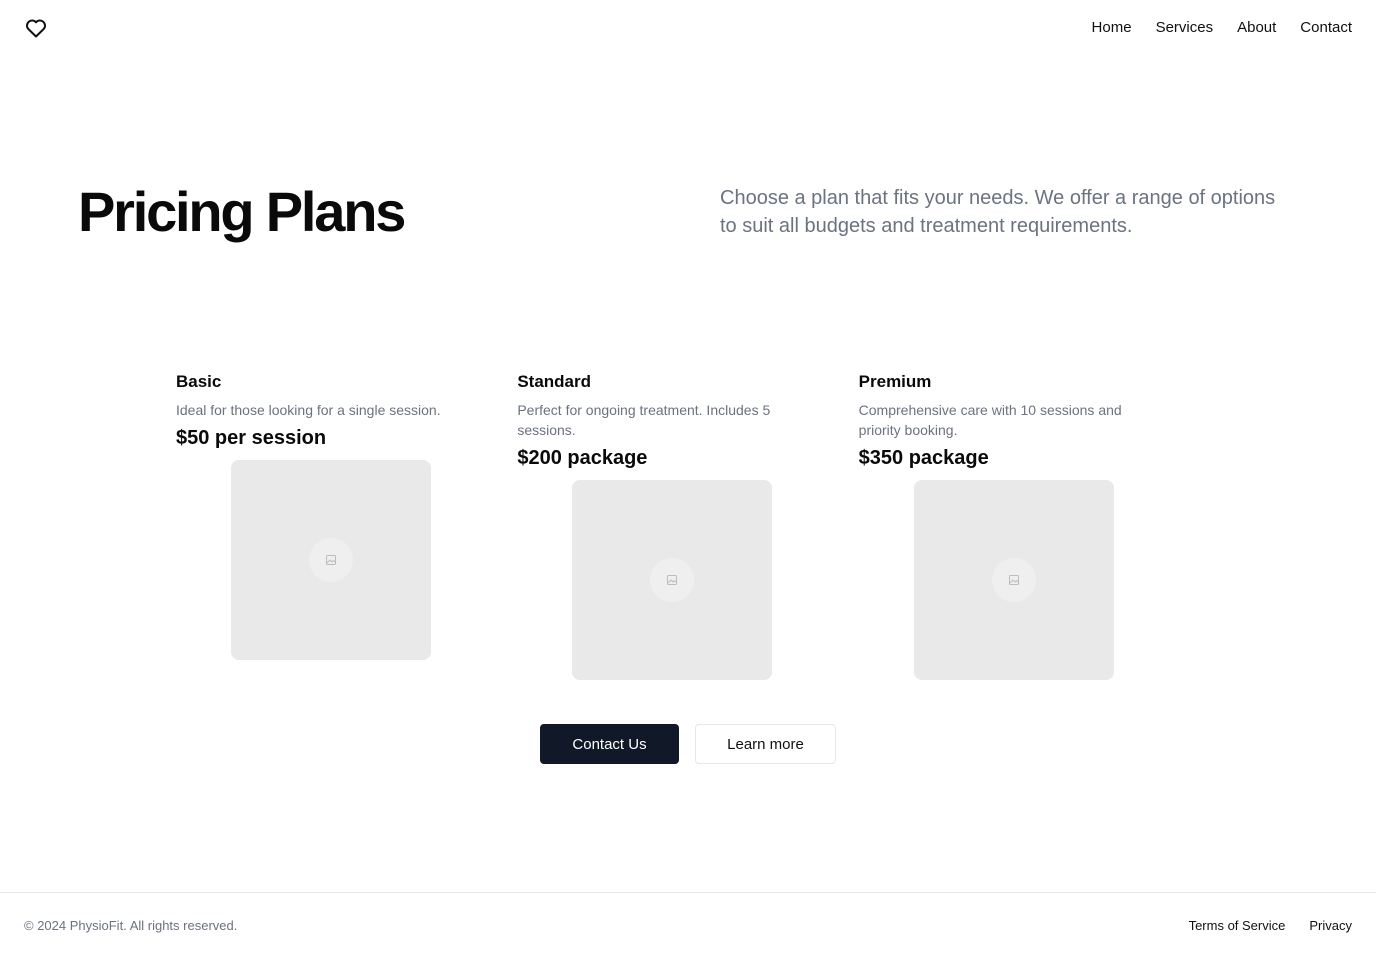  What do you see at coordinates (1326, 28) in the screenshot?
I see `nav-contact: Contact` at bounding box center [1326, 28].